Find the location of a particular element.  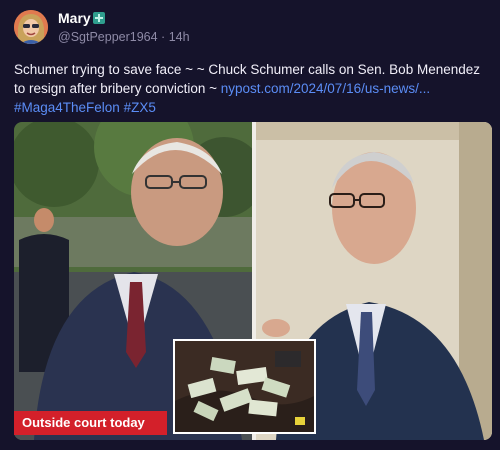

media-caption: Outside court today is located at coordinates (90, 423).